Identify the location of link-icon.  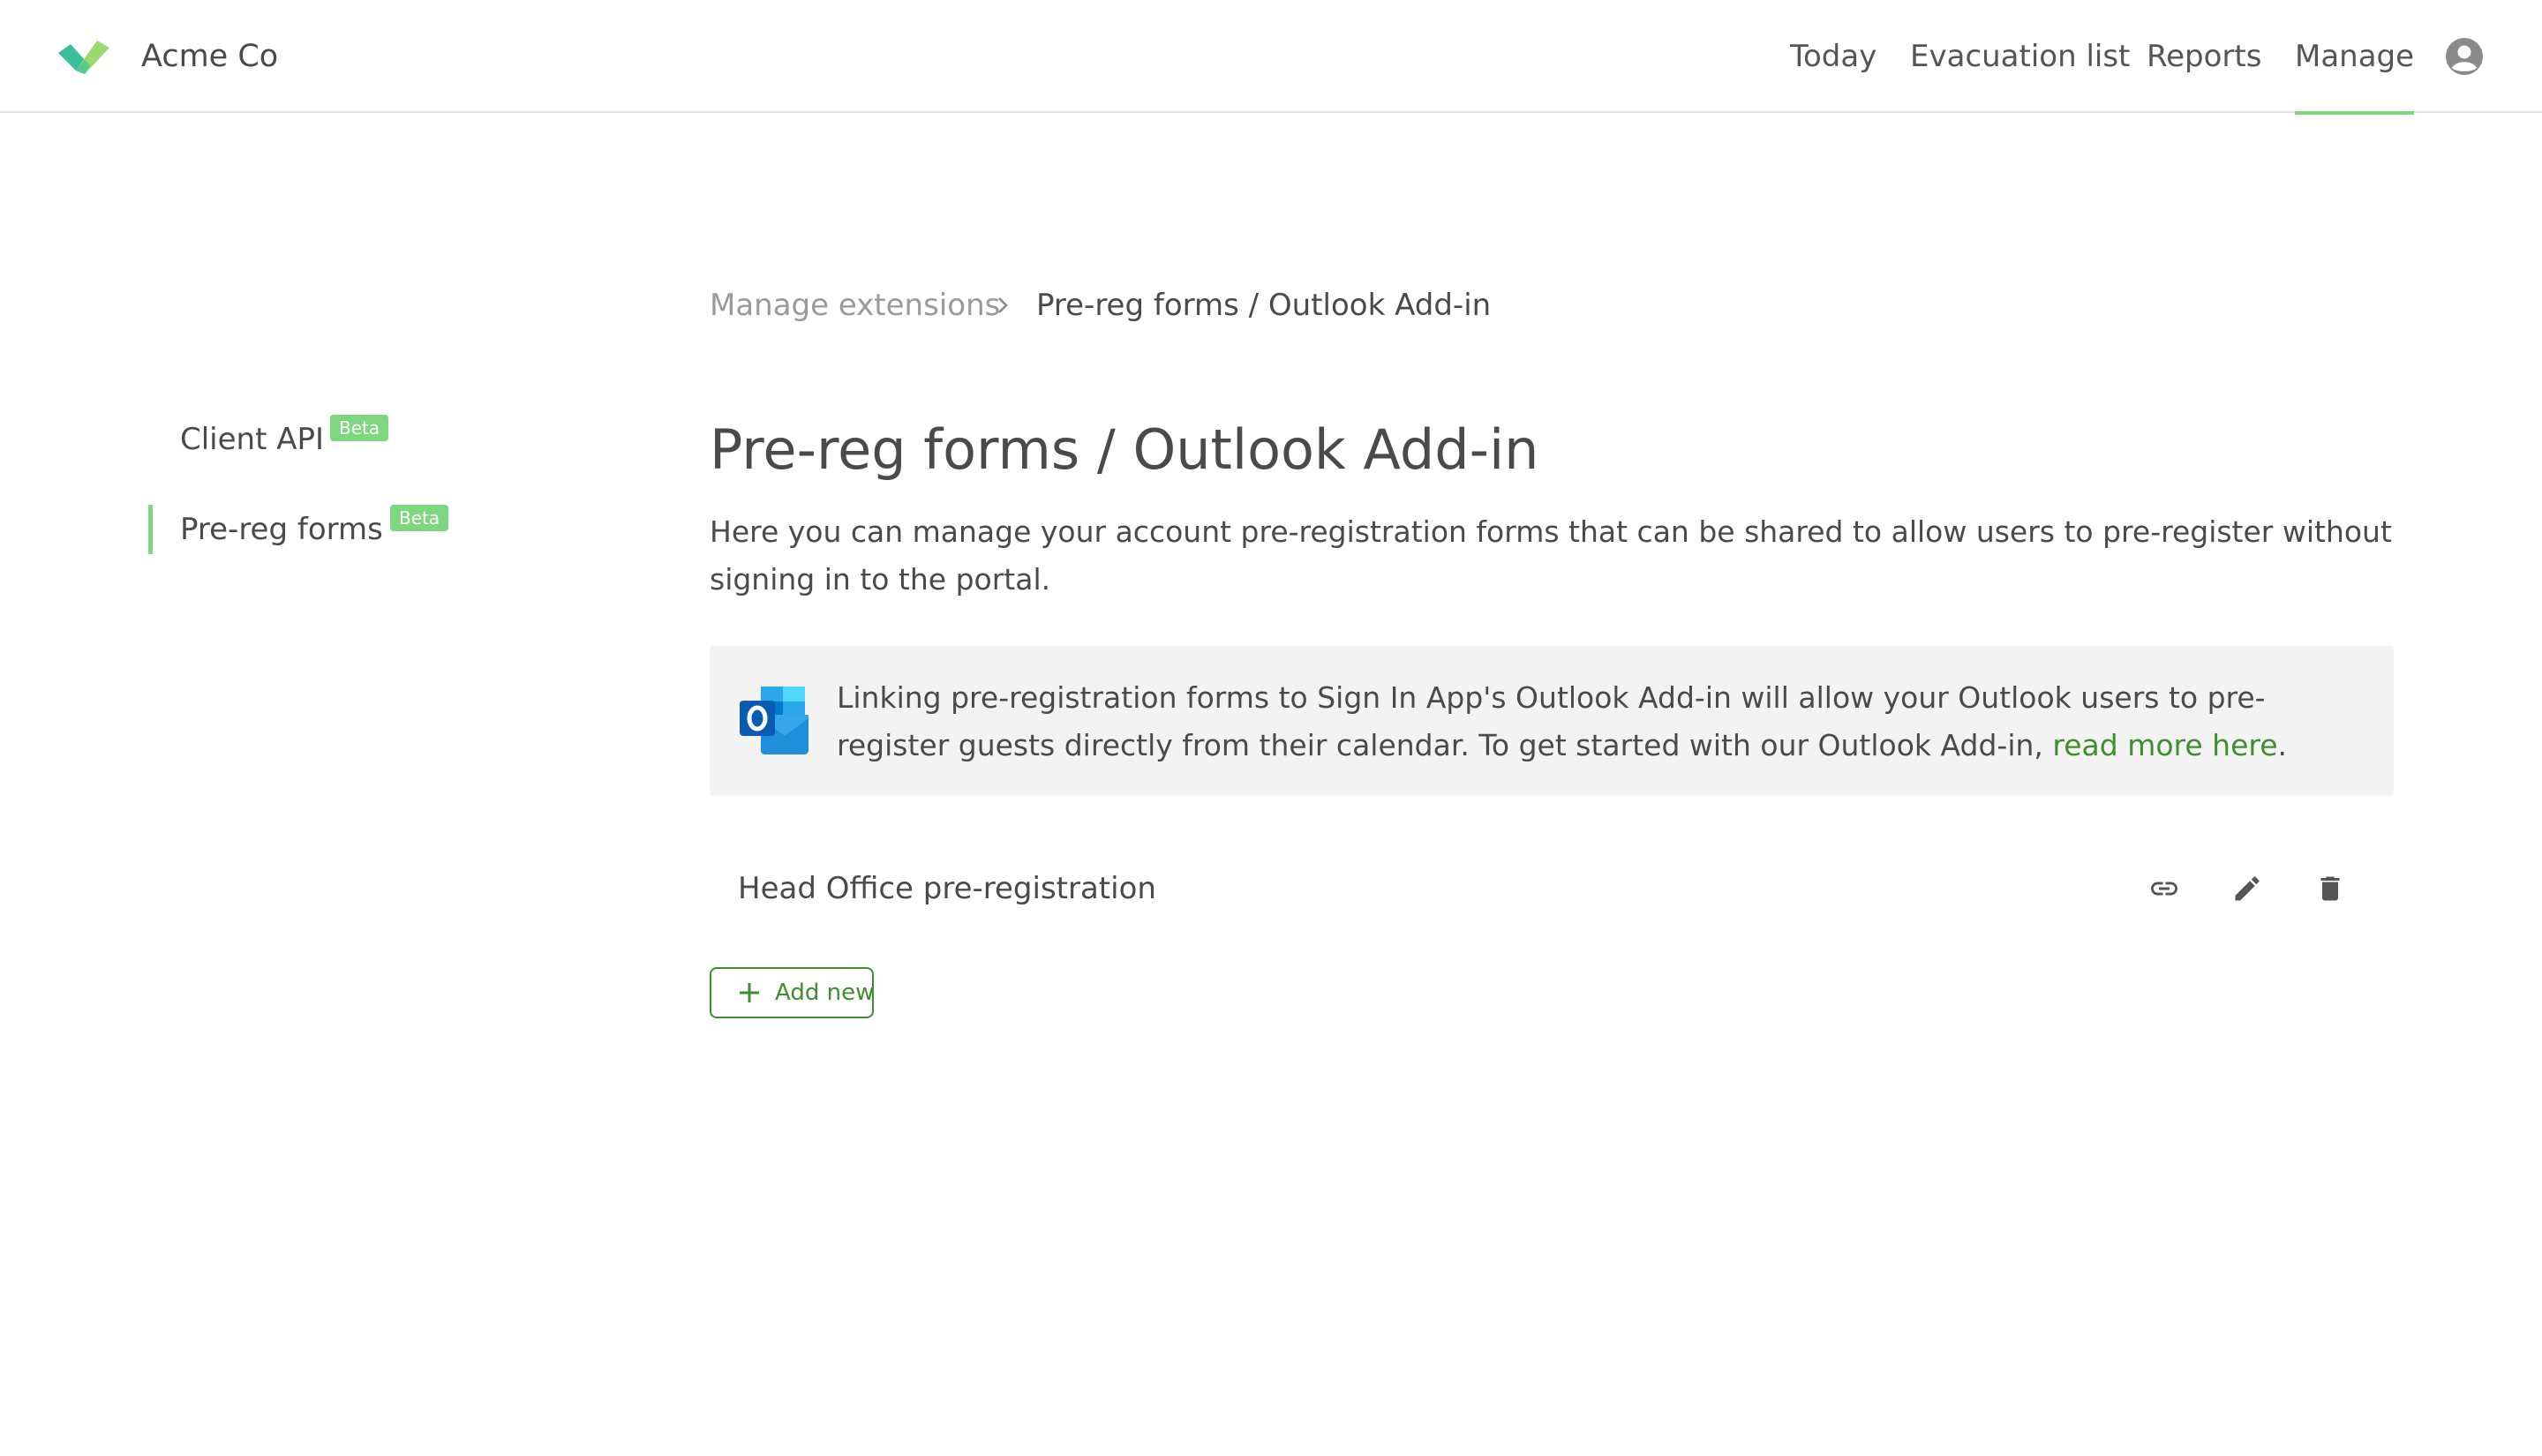
(2164, 889).